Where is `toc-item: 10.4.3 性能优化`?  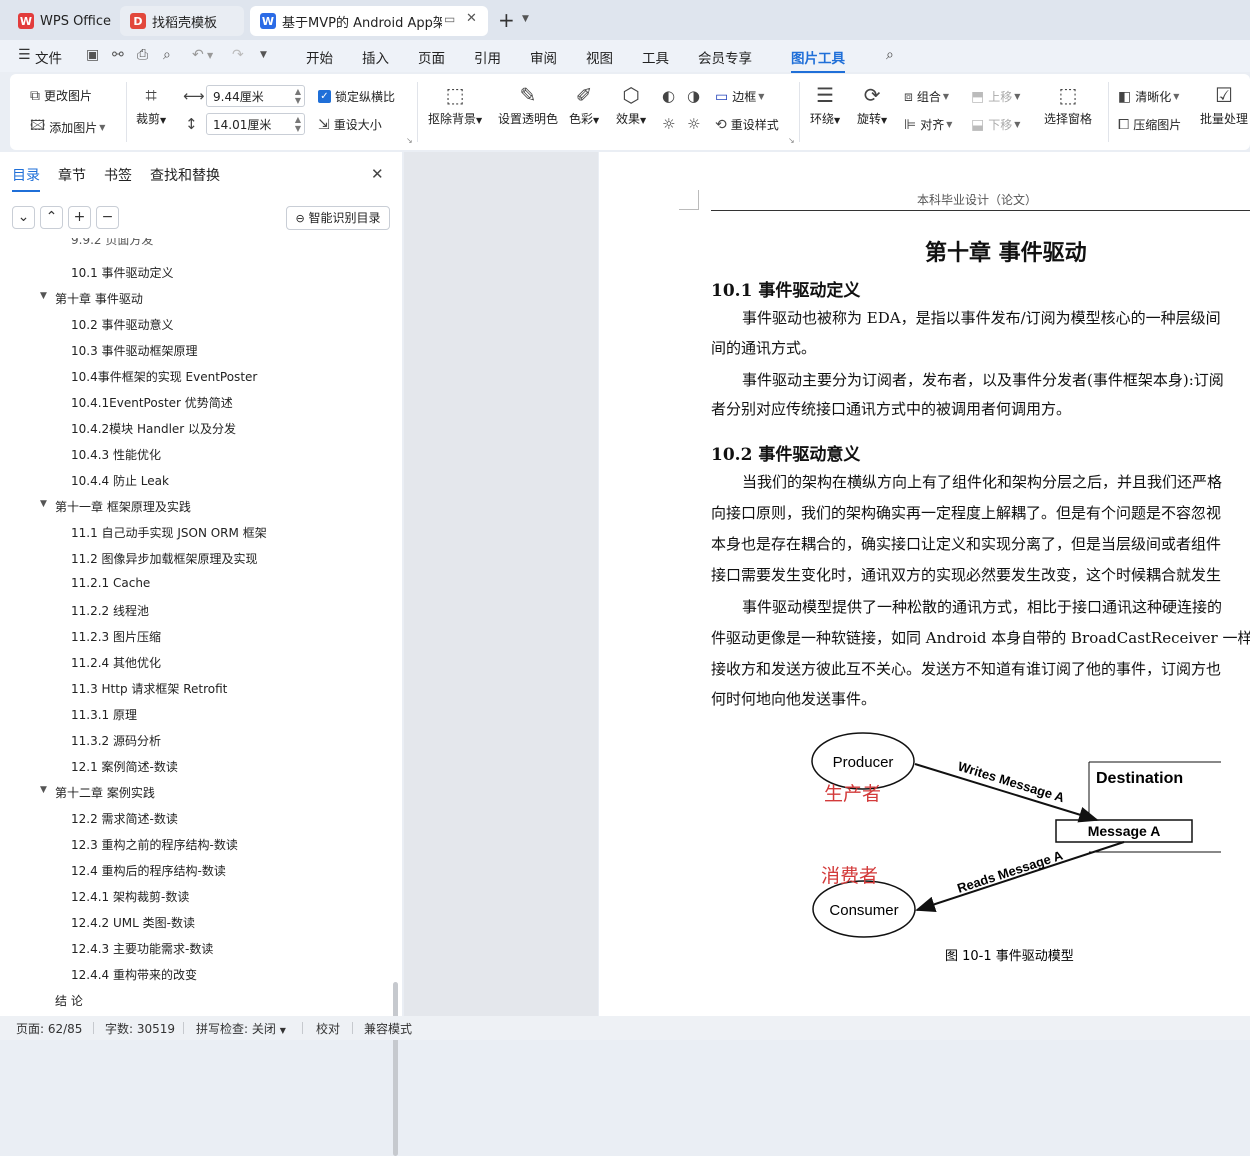 toc-item: 10.4.3 性能优化 is located at coordinates (116, 454).